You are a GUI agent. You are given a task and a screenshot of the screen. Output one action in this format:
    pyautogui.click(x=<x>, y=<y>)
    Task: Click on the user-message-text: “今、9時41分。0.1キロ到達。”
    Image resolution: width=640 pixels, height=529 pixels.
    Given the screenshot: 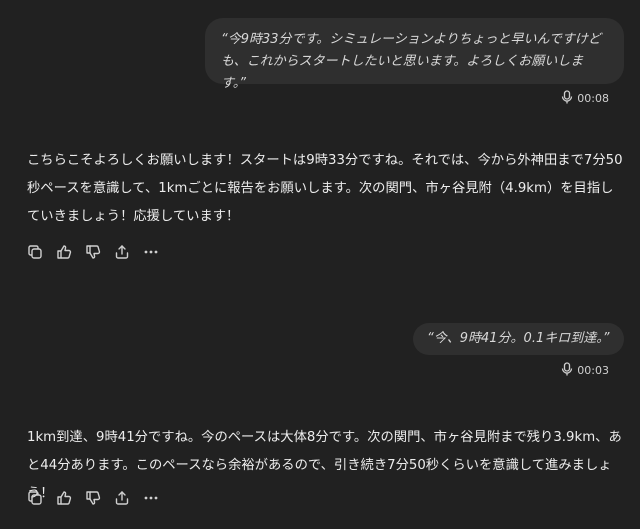 What is the action you would take?
    pyautogui.click(x=518, y=338)
    